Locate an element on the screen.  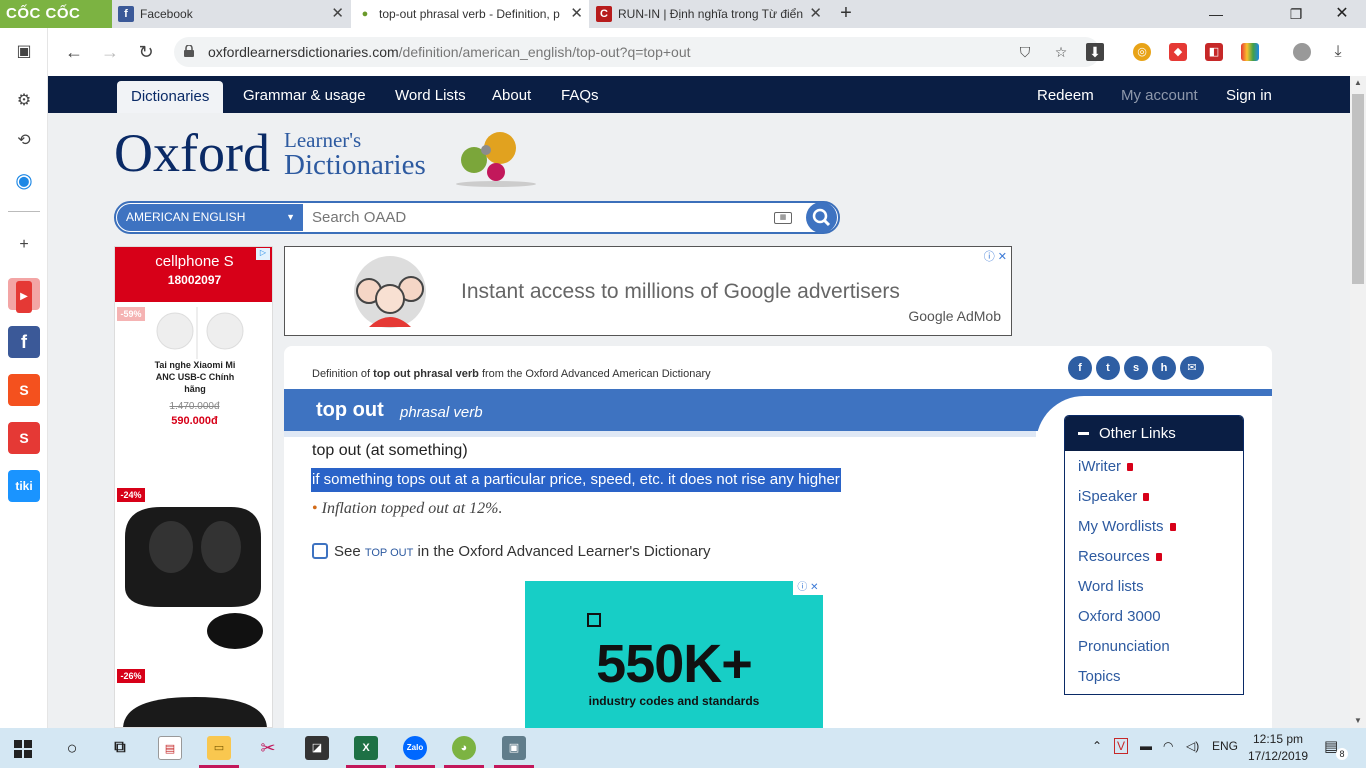
download-page-icon: ⬇ is located at coordinates (1095, 52).